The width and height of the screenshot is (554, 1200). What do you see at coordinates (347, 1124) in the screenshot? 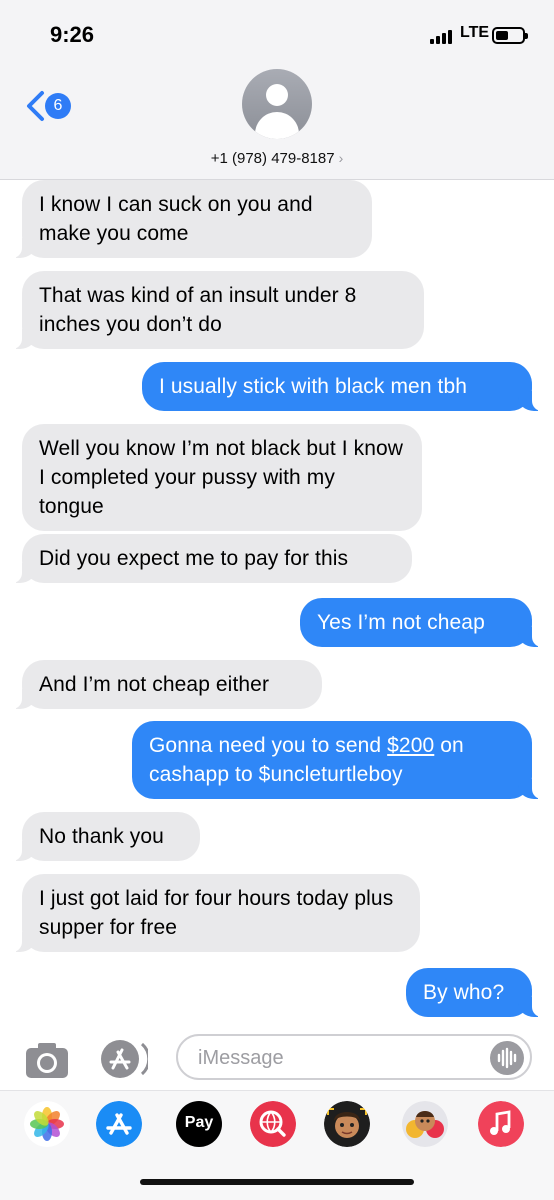
I see `memoji-icon` at bounding box center [347, 1124].